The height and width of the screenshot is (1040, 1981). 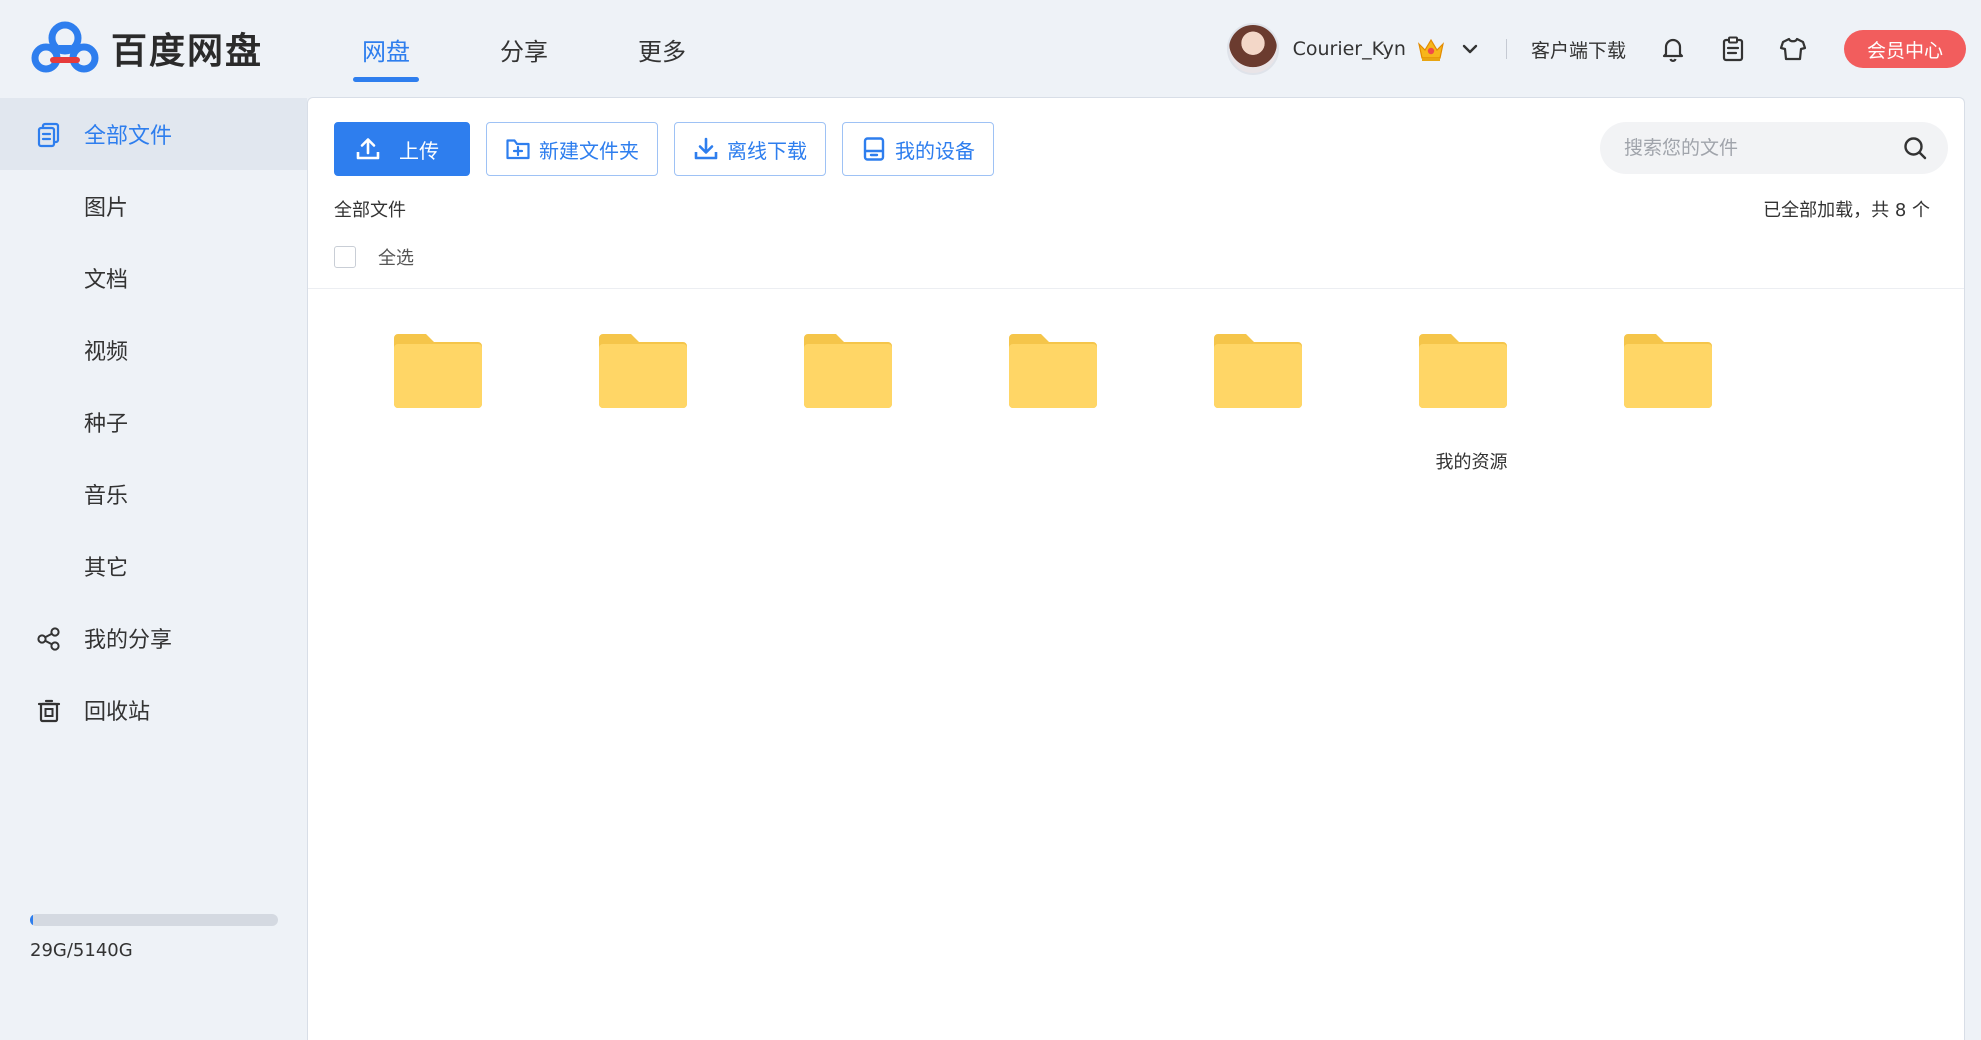 What do you see at coordinates (1578, 49) in the screenshot?
I see `client-download-link: 客户端下载` at bounding box center [1578, 49].